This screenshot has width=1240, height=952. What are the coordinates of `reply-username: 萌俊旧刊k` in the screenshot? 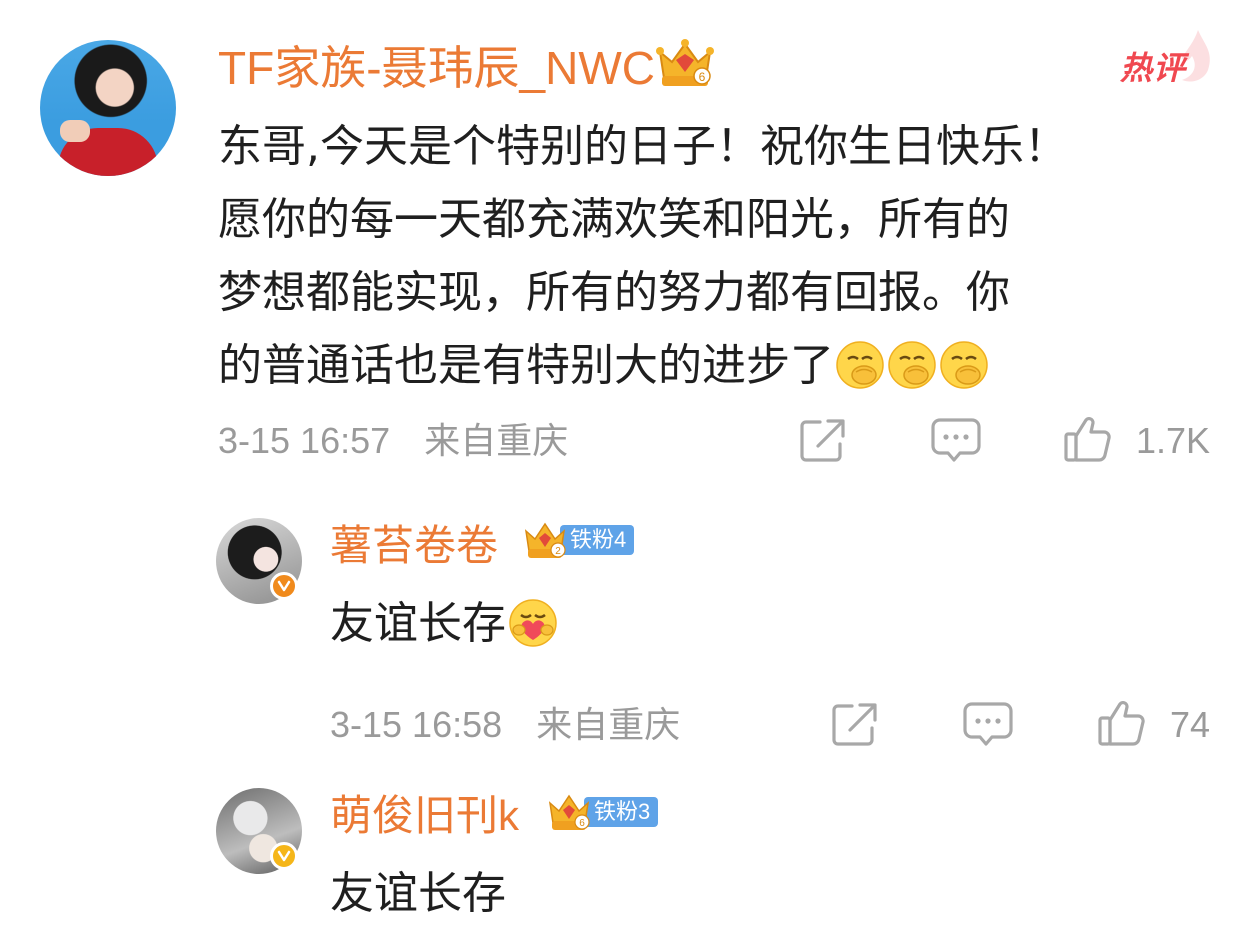 It's located at (424, 816).